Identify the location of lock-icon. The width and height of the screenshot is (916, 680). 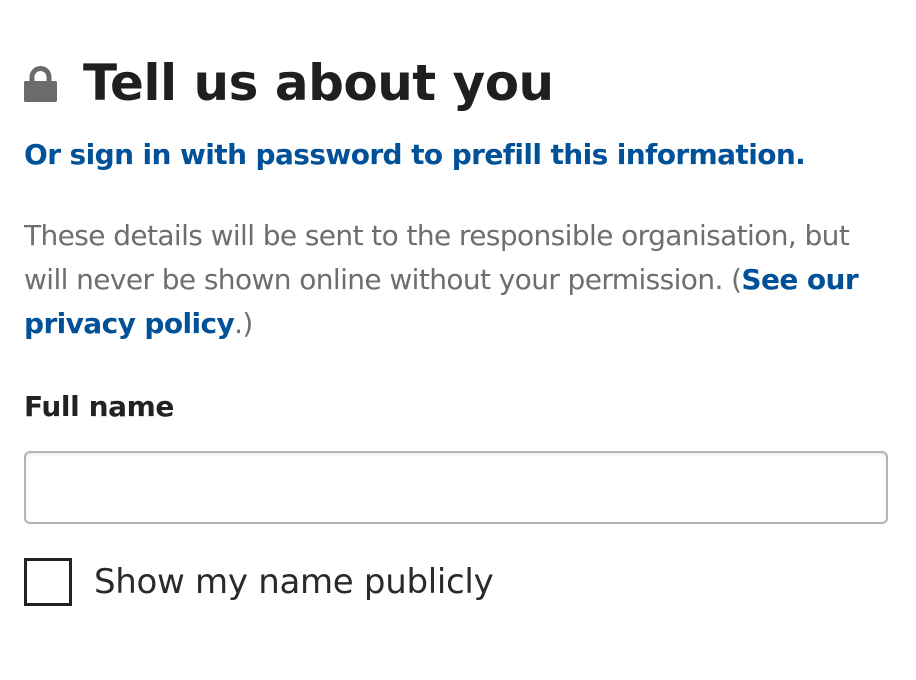
(40, 84).